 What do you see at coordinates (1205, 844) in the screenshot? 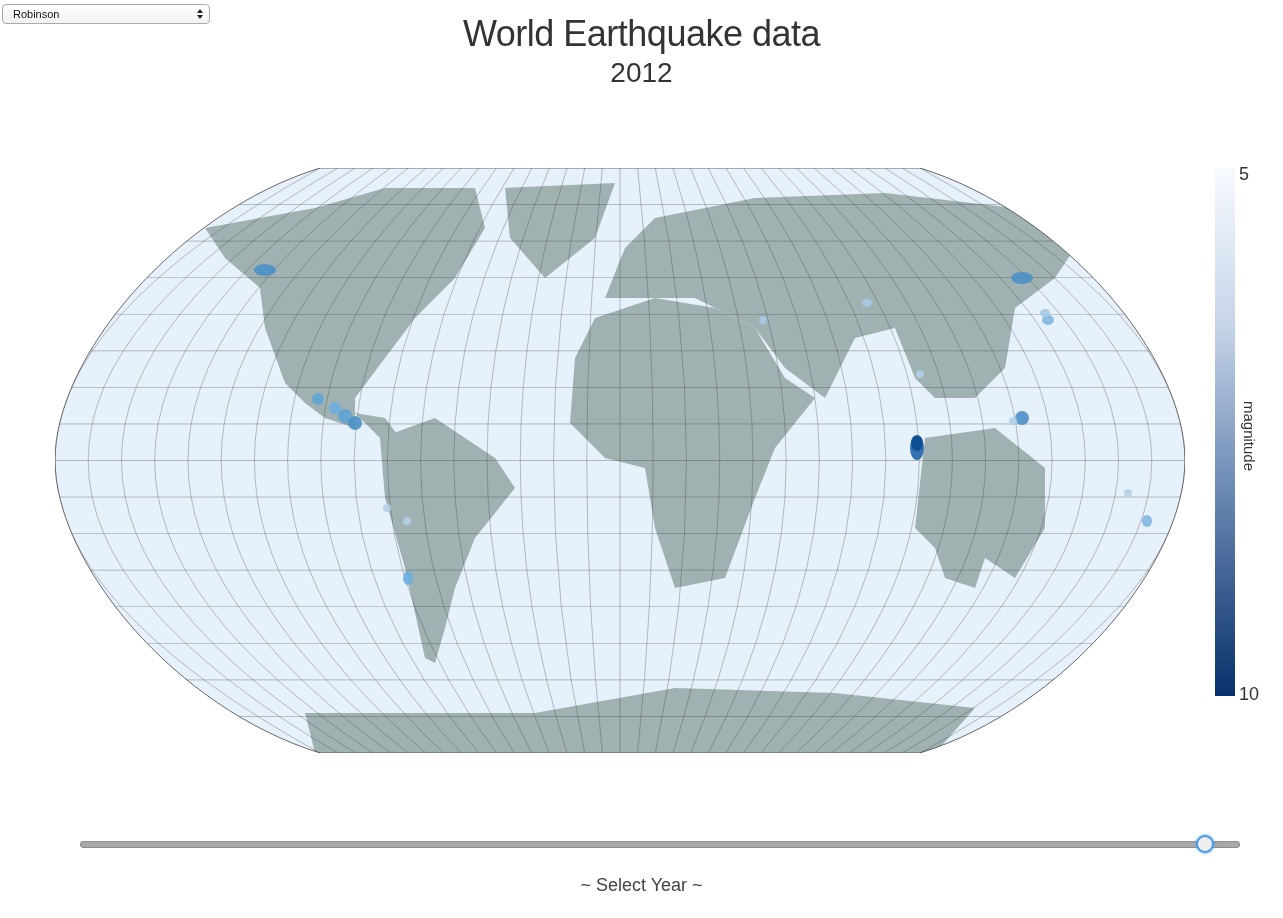
I see `year-slider-thumb` at bounding box center [1205, 844].